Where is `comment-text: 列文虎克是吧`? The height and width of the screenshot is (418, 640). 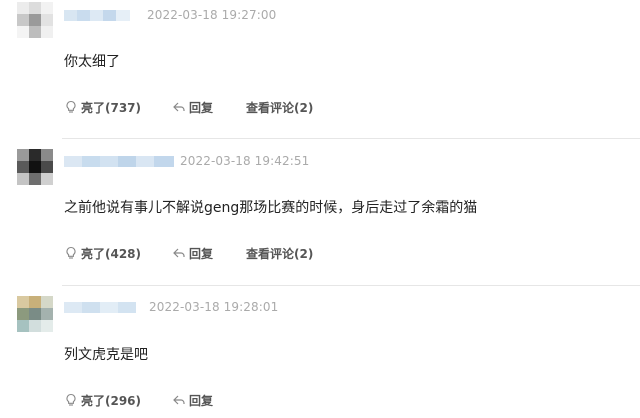 comment-text: 列文虎克是吧 is located at coordinates (106, 355).